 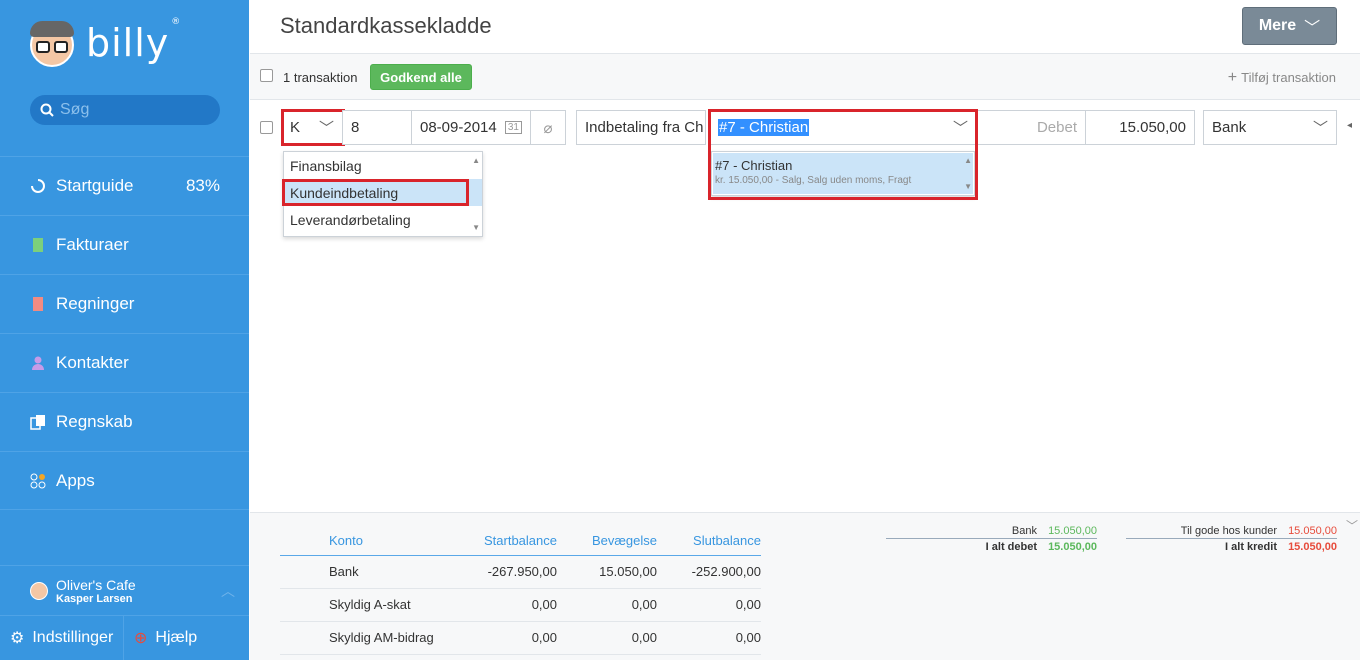 I want to click on accounting-icon, so click(x=37, y=422).